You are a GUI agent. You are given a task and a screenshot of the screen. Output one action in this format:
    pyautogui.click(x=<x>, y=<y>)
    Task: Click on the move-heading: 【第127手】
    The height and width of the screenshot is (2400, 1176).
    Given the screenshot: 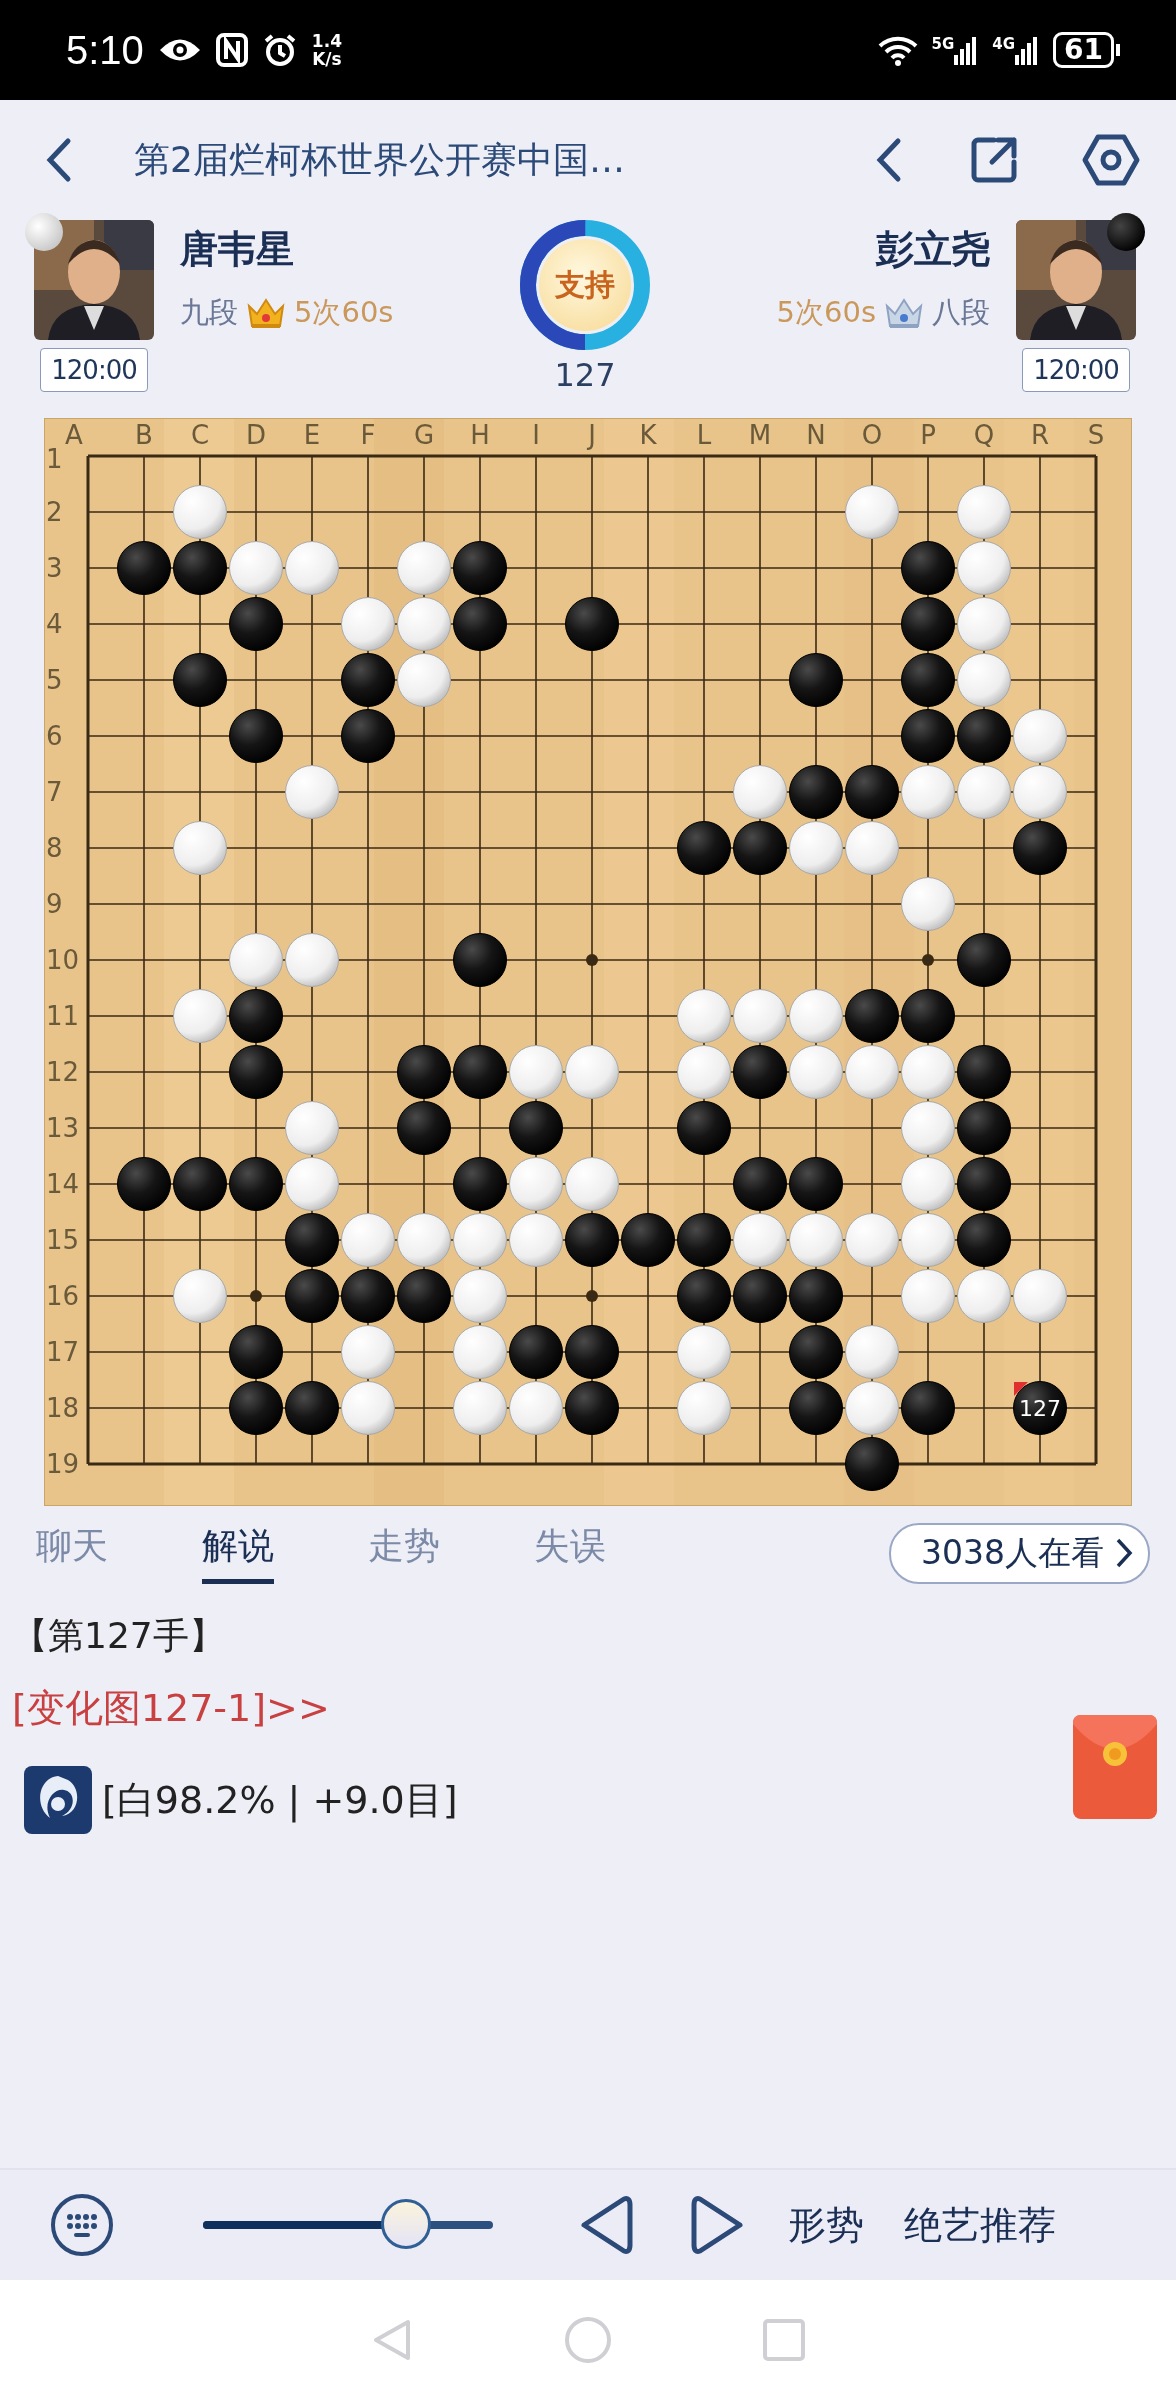 What is the action you would take?
    pyautogui.click(x=119, y=1636)
    